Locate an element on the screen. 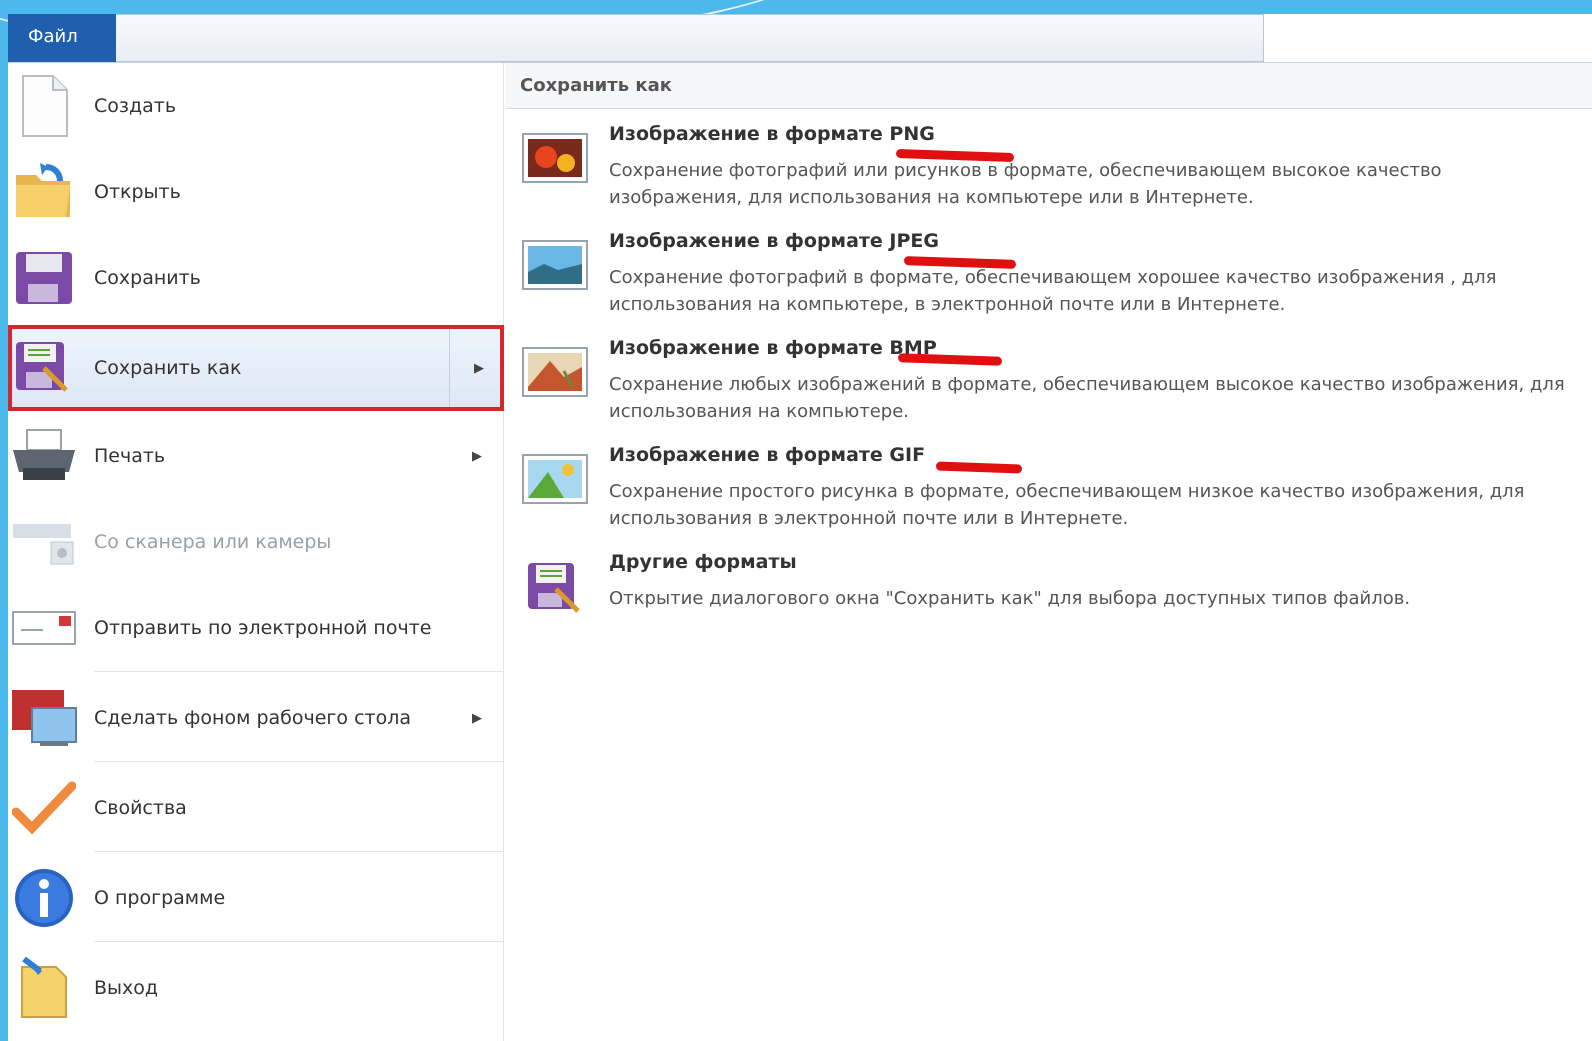 This screenshot has width=1592, height=1041. menu-item-print: Печать ▶ is located at coordinates (256, 456).